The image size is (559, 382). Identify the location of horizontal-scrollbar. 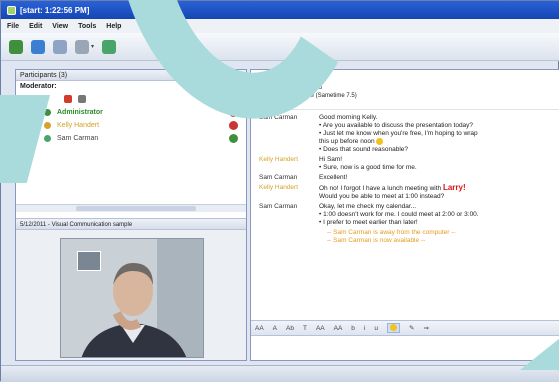
(131, 208).